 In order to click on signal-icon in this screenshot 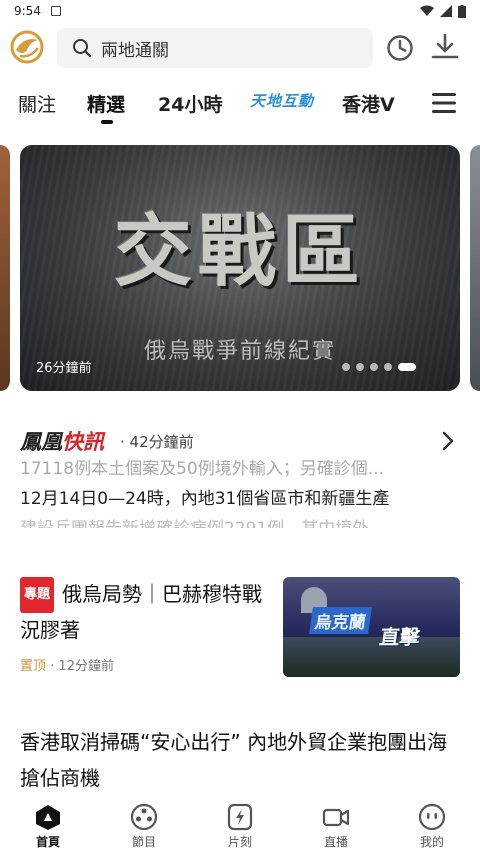, I will do `click(446, 11)`.